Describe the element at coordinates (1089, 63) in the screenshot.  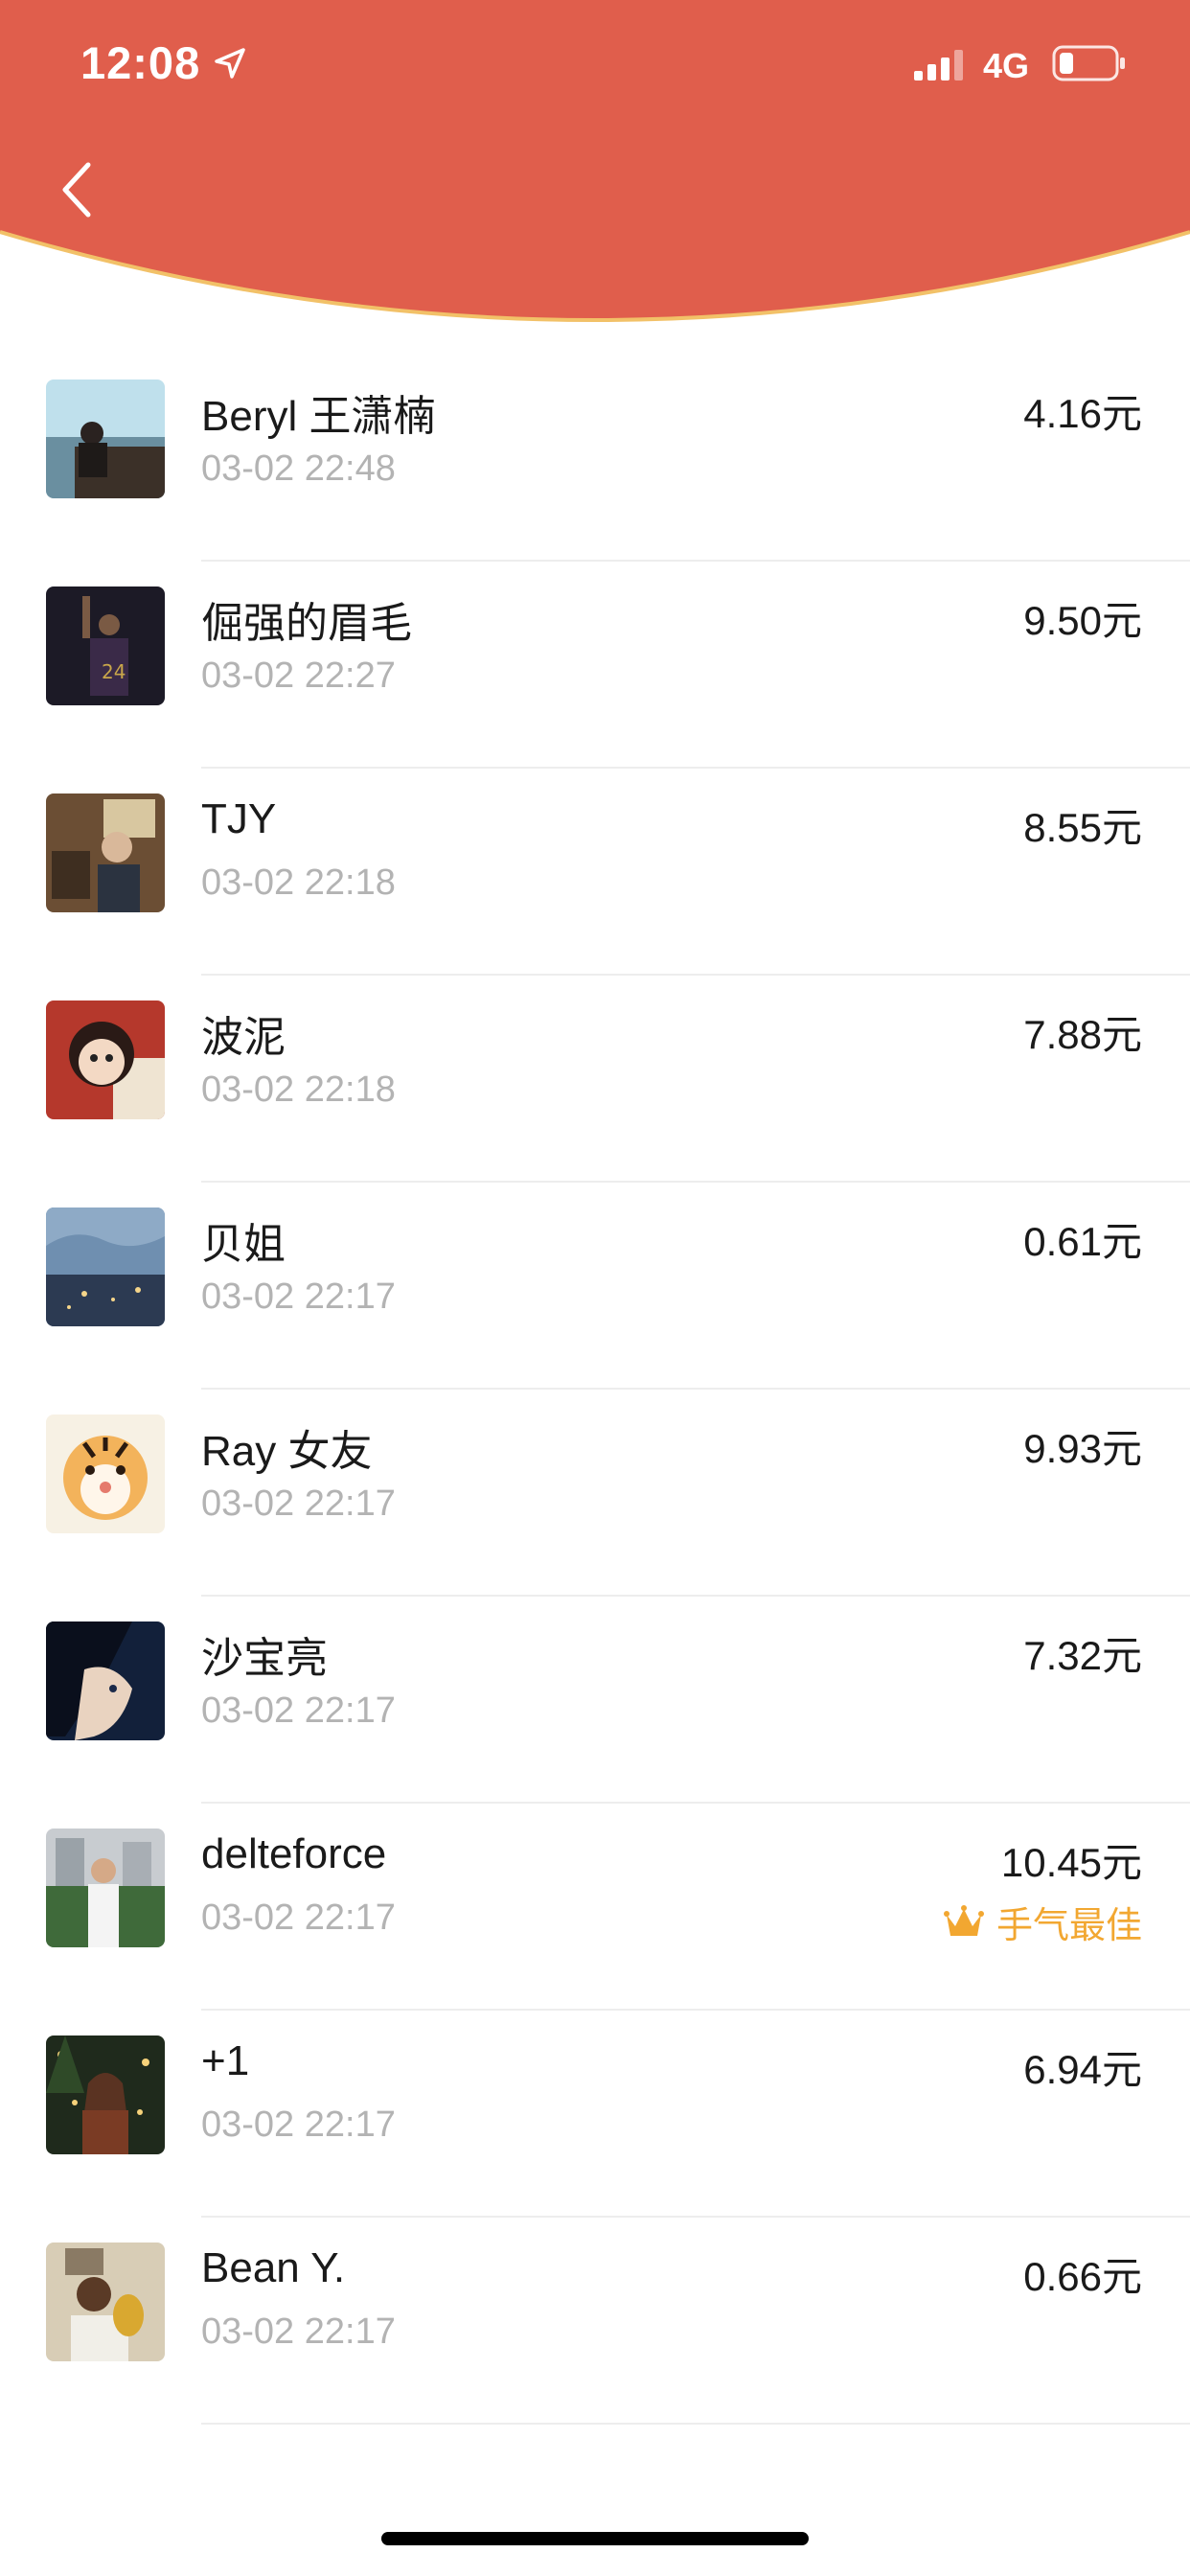
I see `battery-icon` at that location.